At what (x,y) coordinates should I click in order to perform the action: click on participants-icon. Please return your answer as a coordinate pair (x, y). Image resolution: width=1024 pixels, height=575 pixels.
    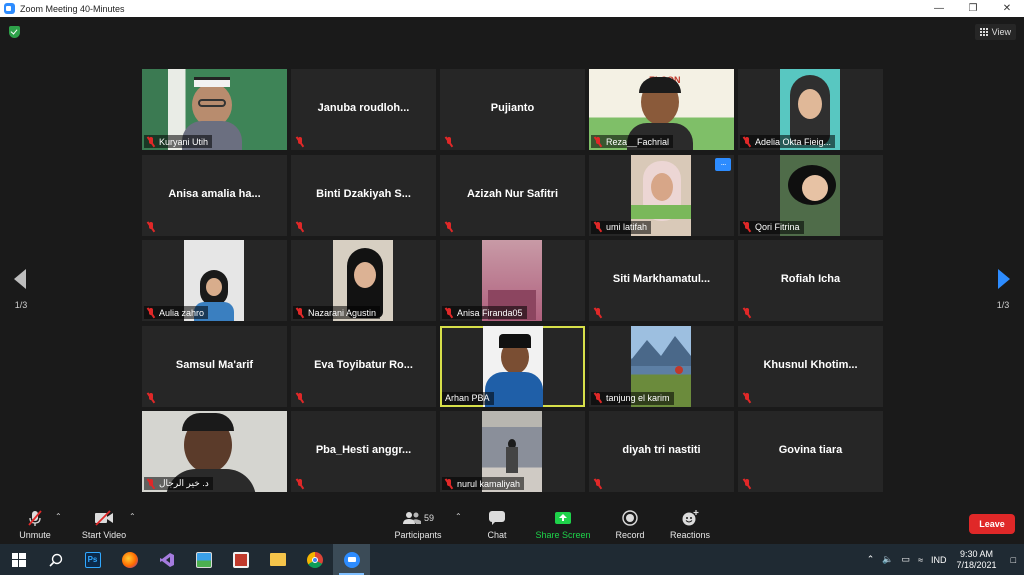
    Looking at the image, I should click on (411, 518).